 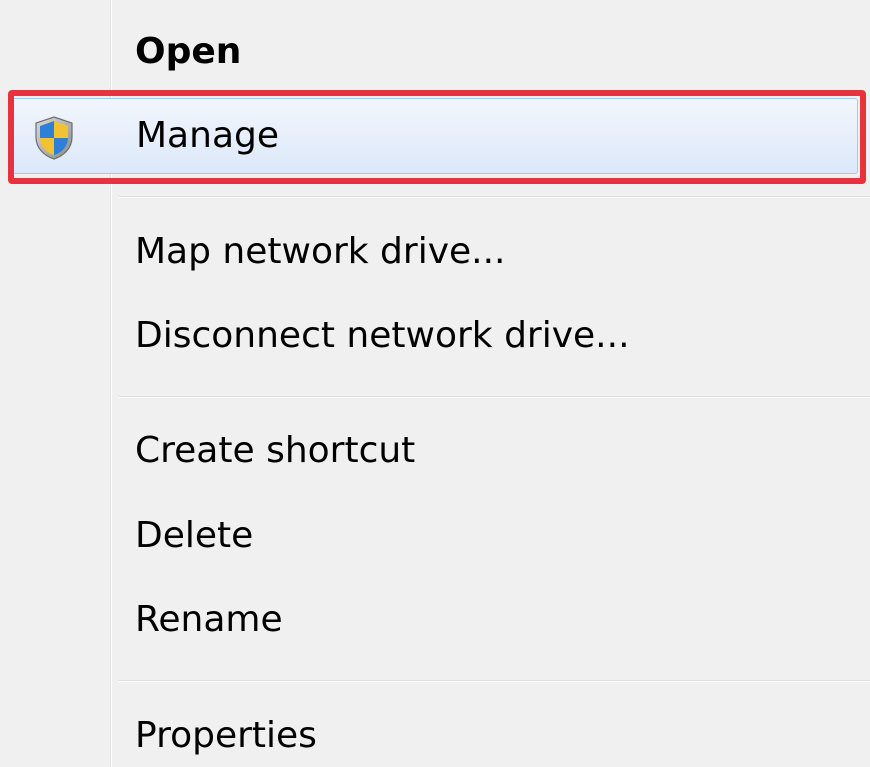 I want to click on menu-item-label: Properties, so click(x=226, y=735).